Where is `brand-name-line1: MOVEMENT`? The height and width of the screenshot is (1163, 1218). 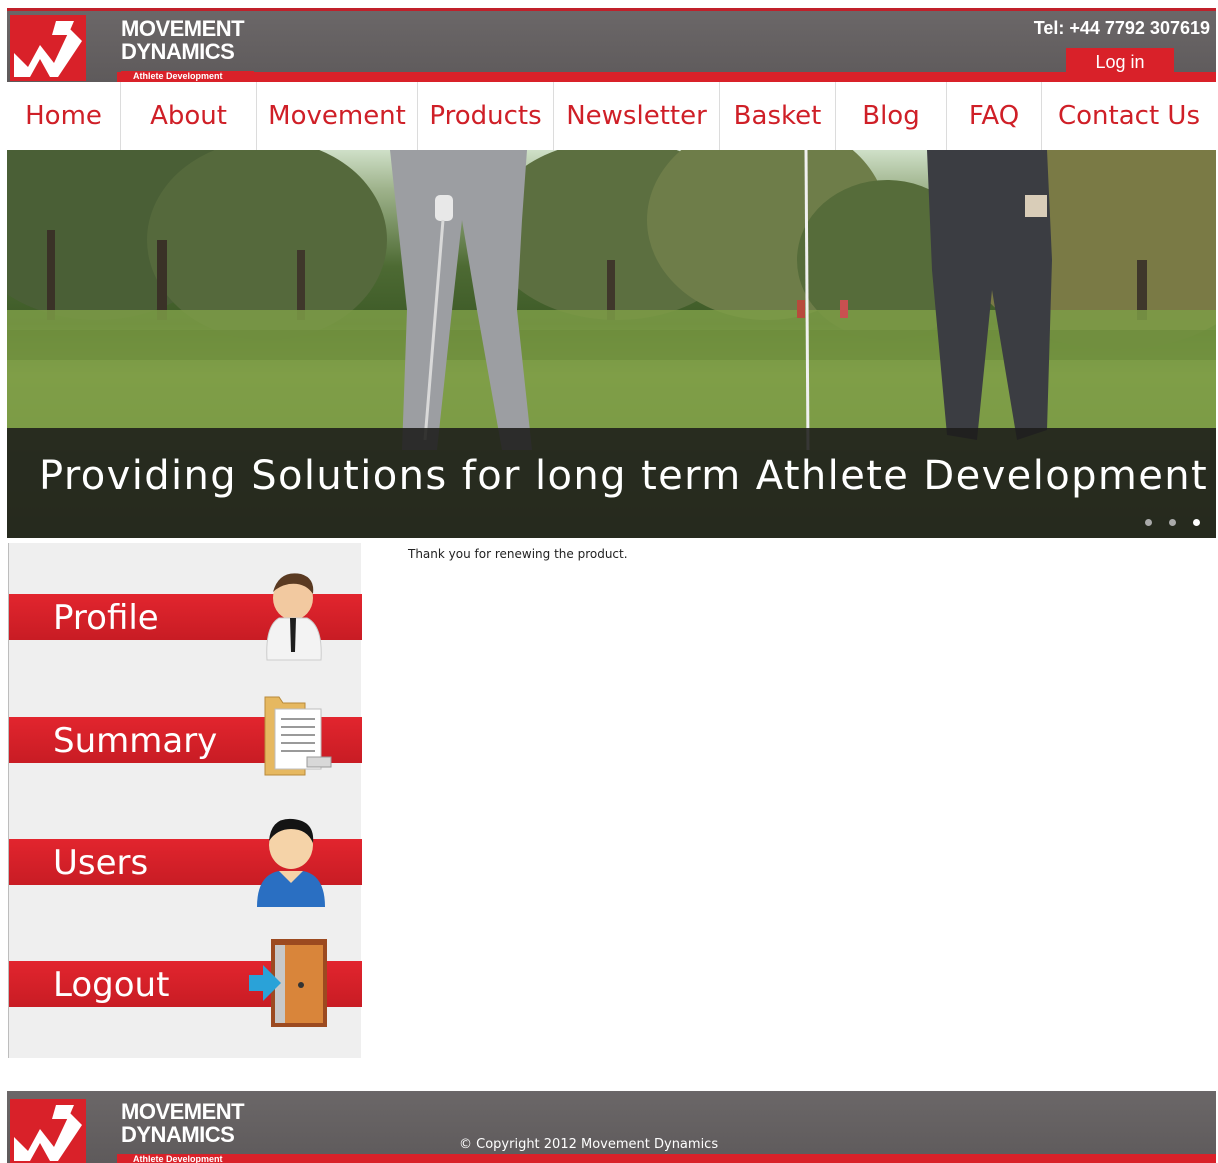 brand-name-line1: MOVEMENT is located at coordinates (183, 28).